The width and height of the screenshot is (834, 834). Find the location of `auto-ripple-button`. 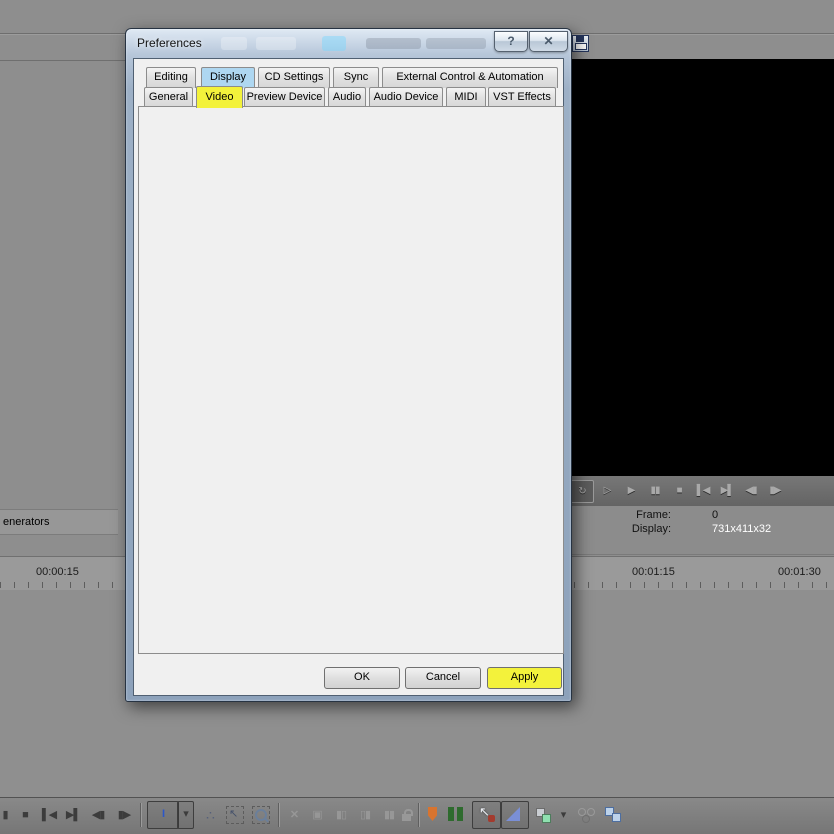

auto-ripple-button is located at coordinates (515, 815).